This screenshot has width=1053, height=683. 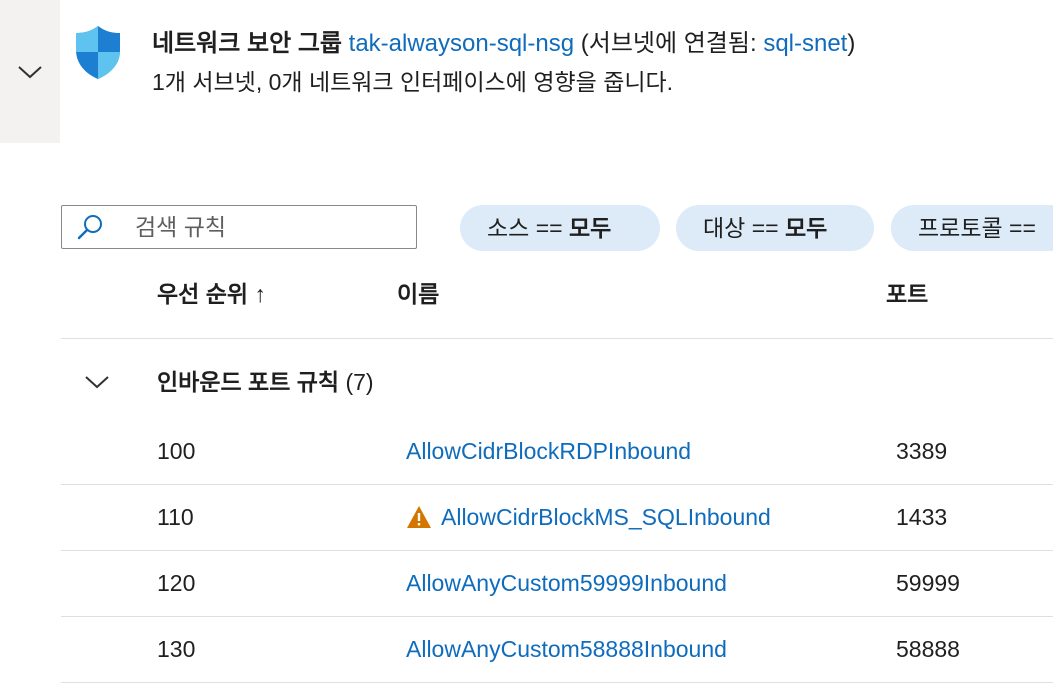 I want to click on cell-port: 58888, so click(x=928, y=649).